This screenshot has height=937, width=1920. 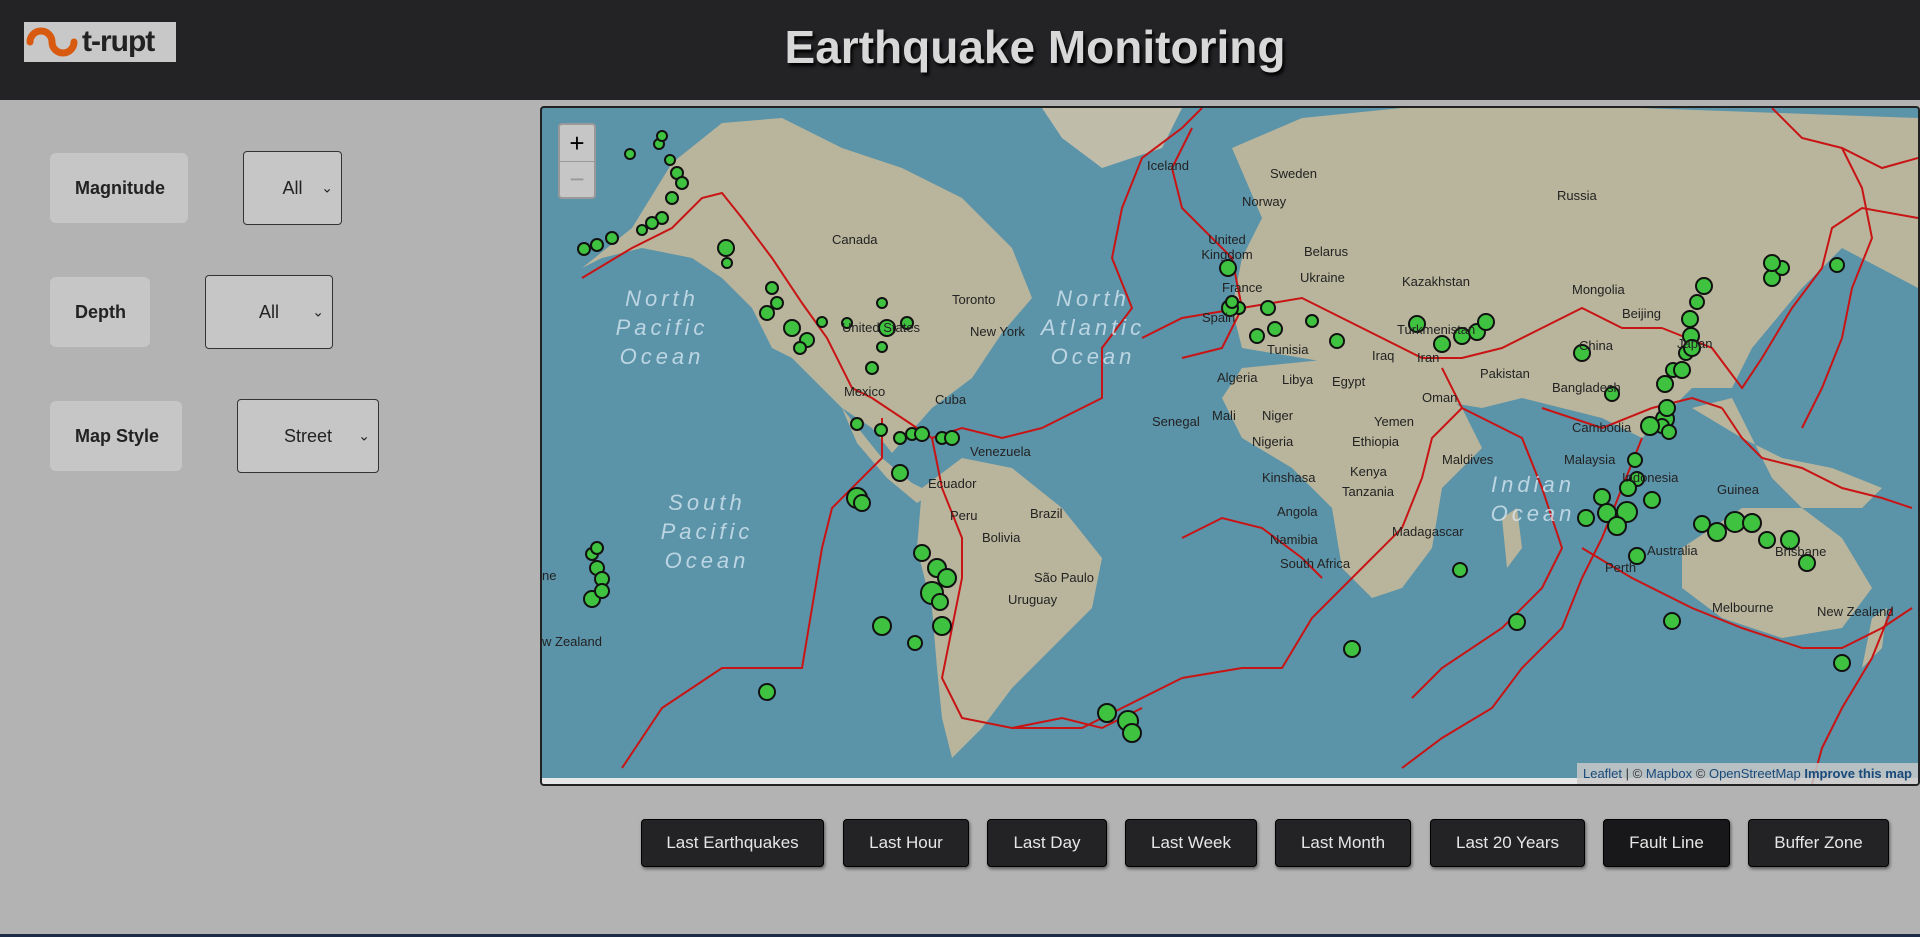 I want to click on zoom-in-button: +, so click(x=577, y=143).